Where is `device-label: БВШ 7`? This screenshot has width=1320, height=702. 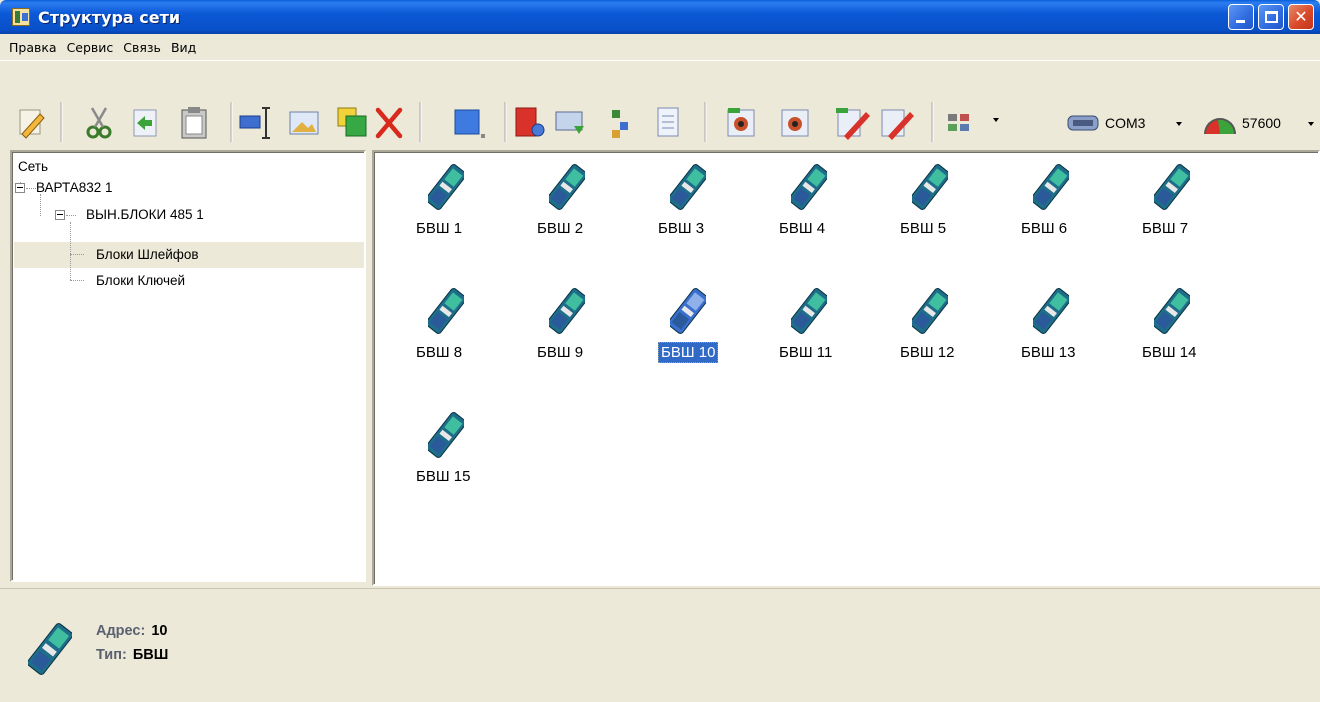 device-label: БВШ 7 is located at coordinates (1165, 228).